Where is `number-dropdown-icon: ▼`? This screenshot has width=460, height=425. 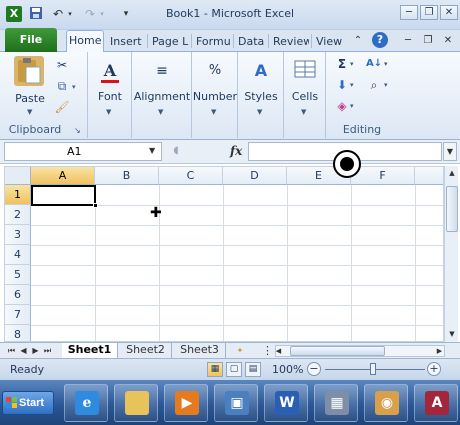 number-dropdown-icon: ▼ is located at coordinates (213, 112).